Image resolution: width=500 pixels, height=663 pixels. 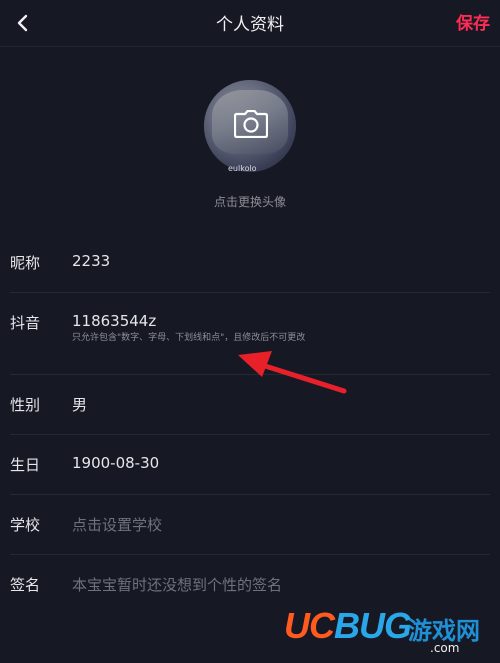 What do you see at coordinates (250, 262) in the screenshot?
I see `nickname-row: 昵称 2233` at bounding box center [250, 262].